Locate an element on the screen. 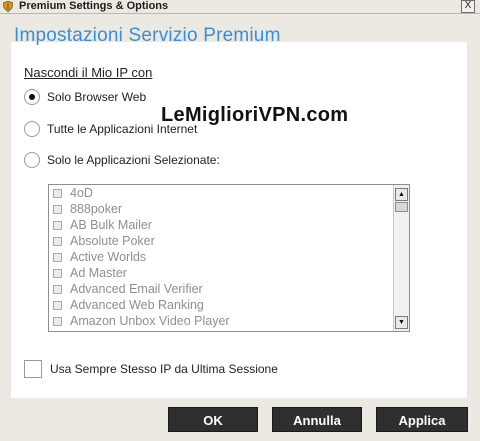 The image size is (480, 441). cancel-button: Annulla is located at coordinates (317, 419).